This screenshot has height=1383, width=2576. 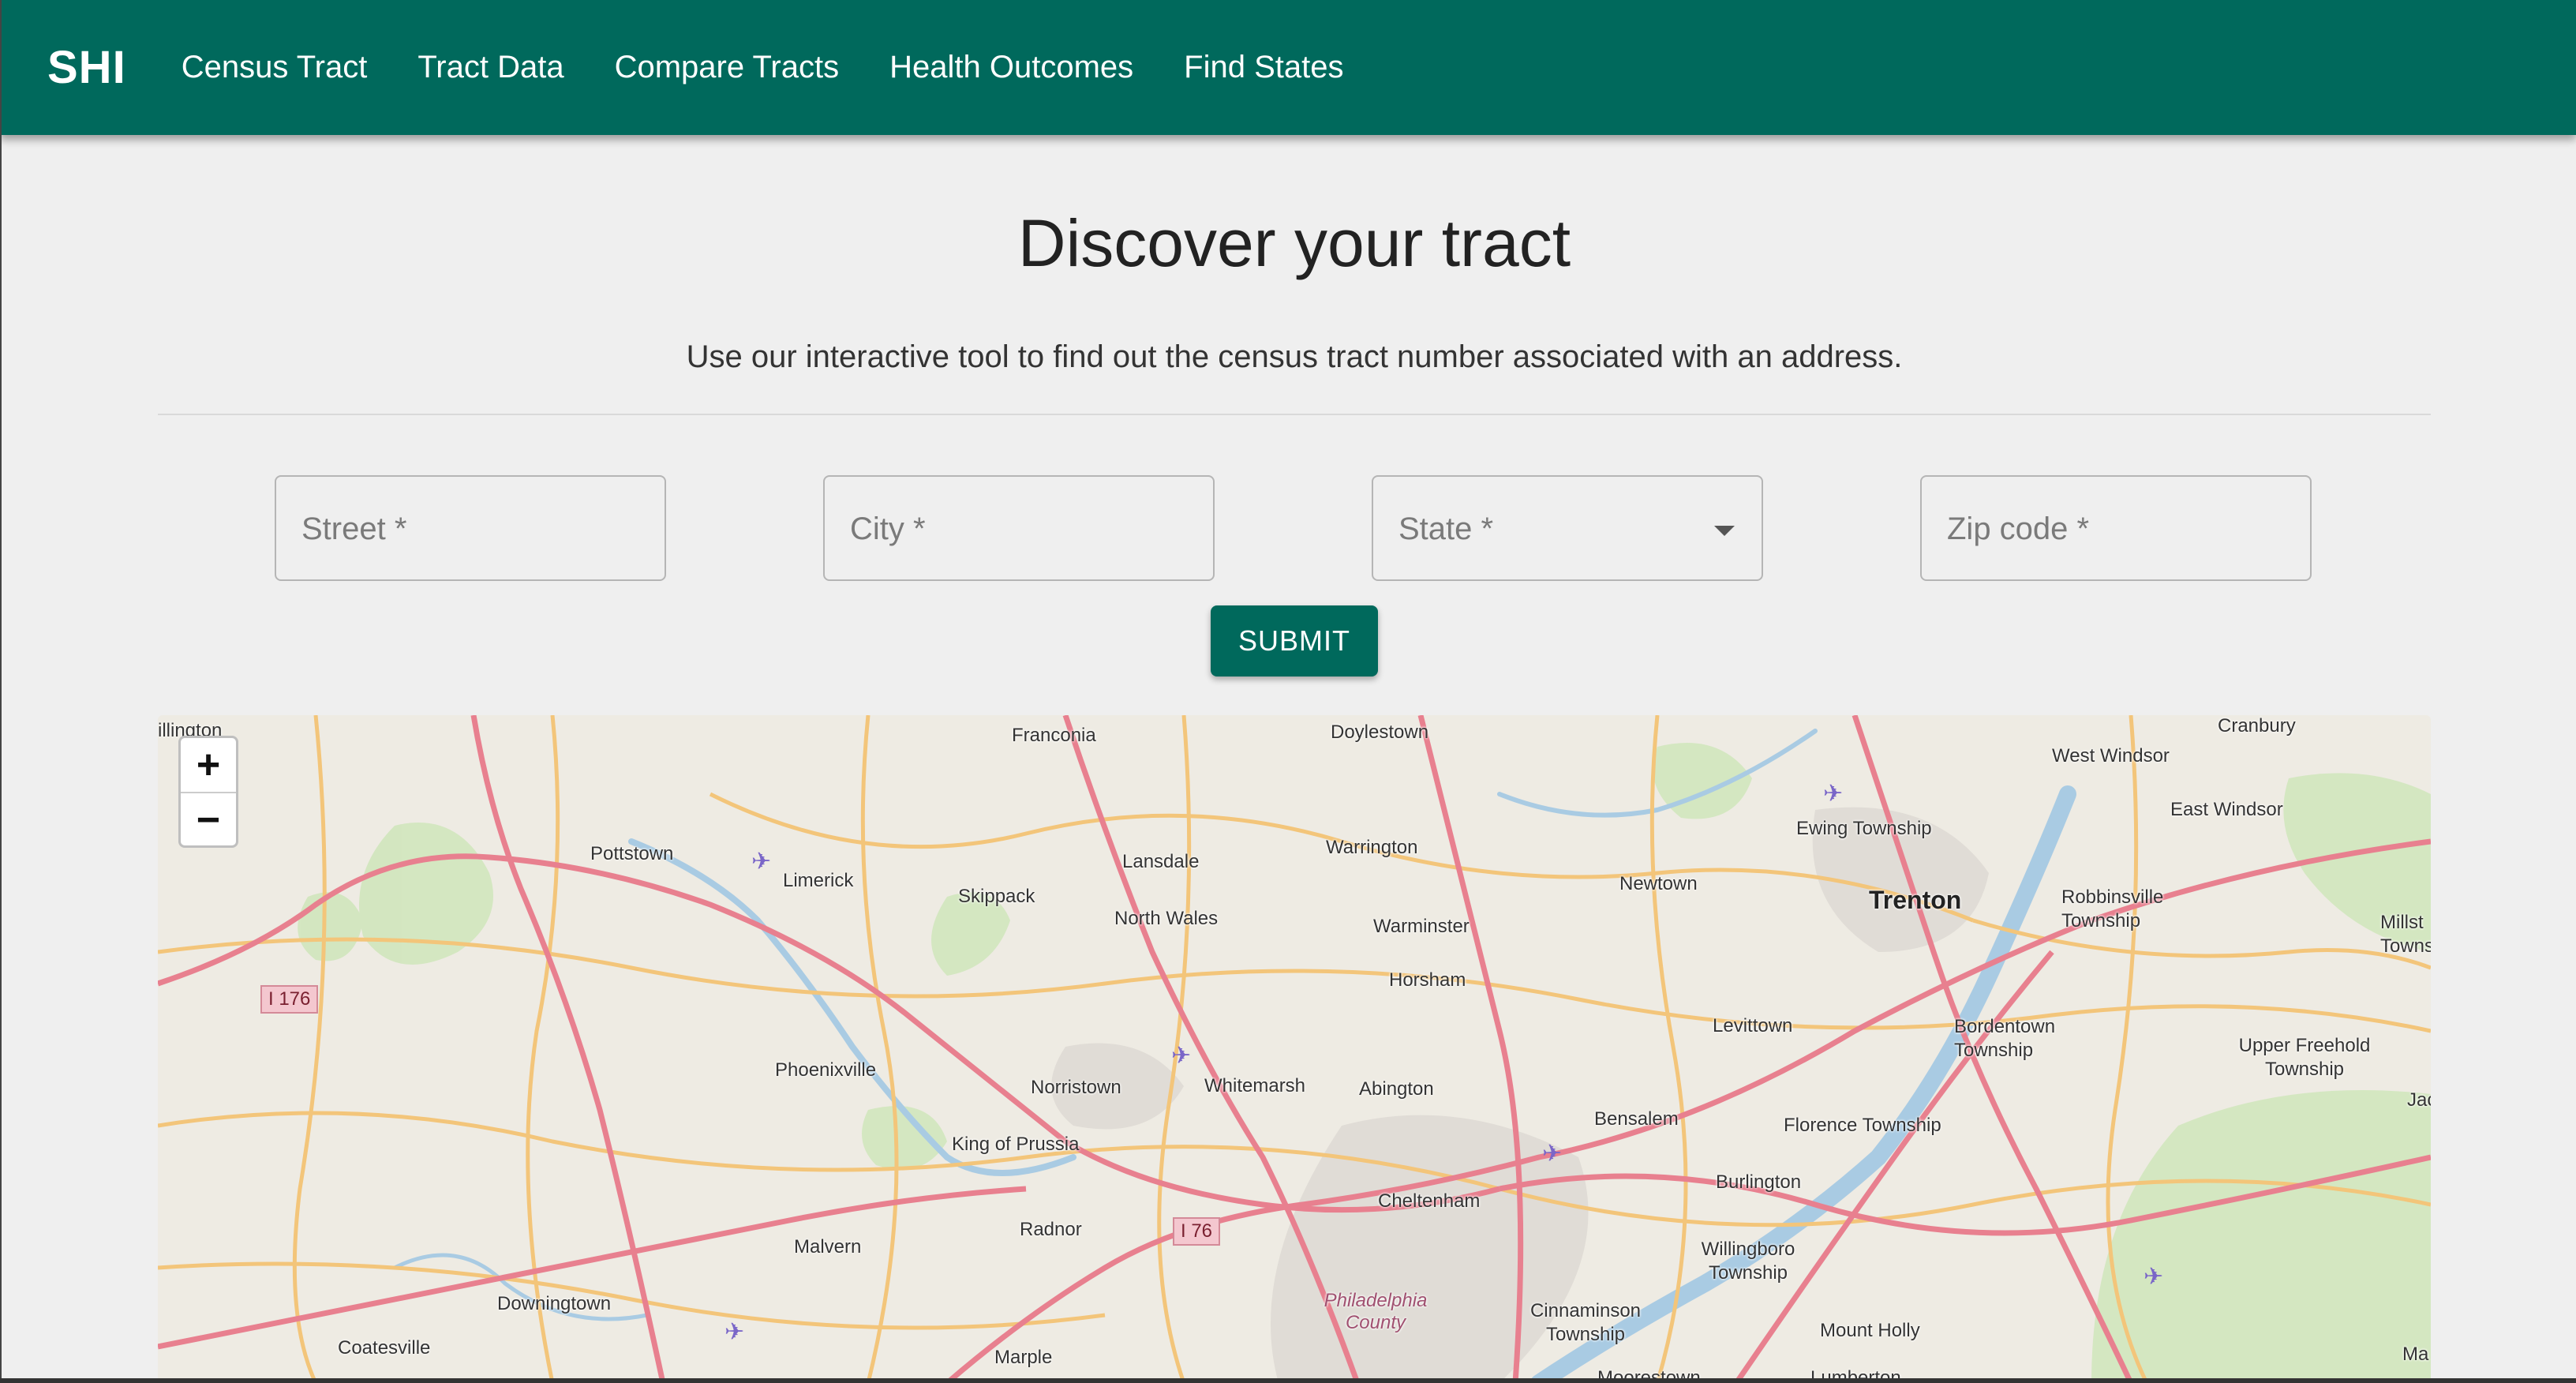 I want to click on highway-shield: I 176, so click(x=289, y=999).